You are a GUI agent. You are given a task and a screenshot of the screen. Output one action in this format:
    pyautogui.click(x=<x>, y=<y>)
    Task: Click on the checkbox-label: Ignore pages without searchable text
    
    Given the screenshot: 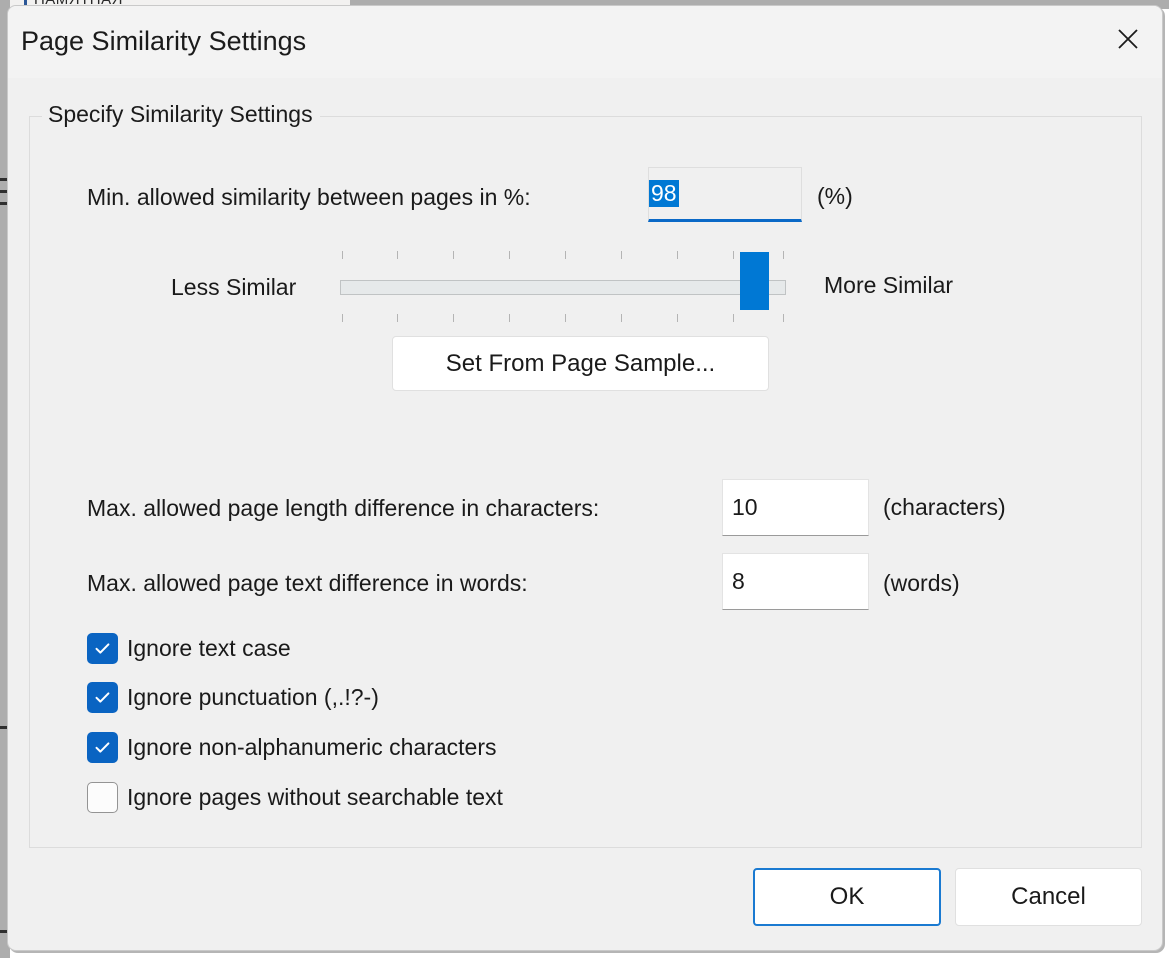 What is the action you would take?
    pyautogui.click(x=315, y=797)
    